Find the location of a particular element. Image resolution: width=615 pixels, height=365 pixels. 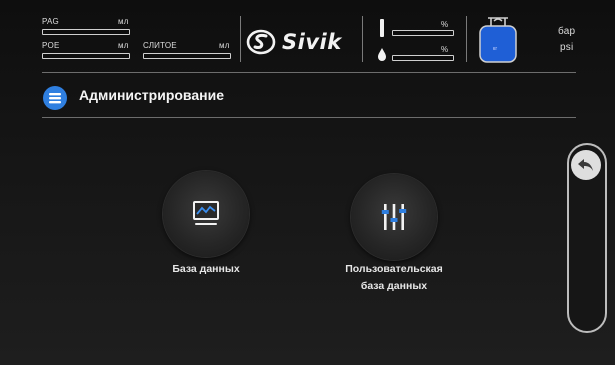

level-bar is located at coordinates (423, 33).